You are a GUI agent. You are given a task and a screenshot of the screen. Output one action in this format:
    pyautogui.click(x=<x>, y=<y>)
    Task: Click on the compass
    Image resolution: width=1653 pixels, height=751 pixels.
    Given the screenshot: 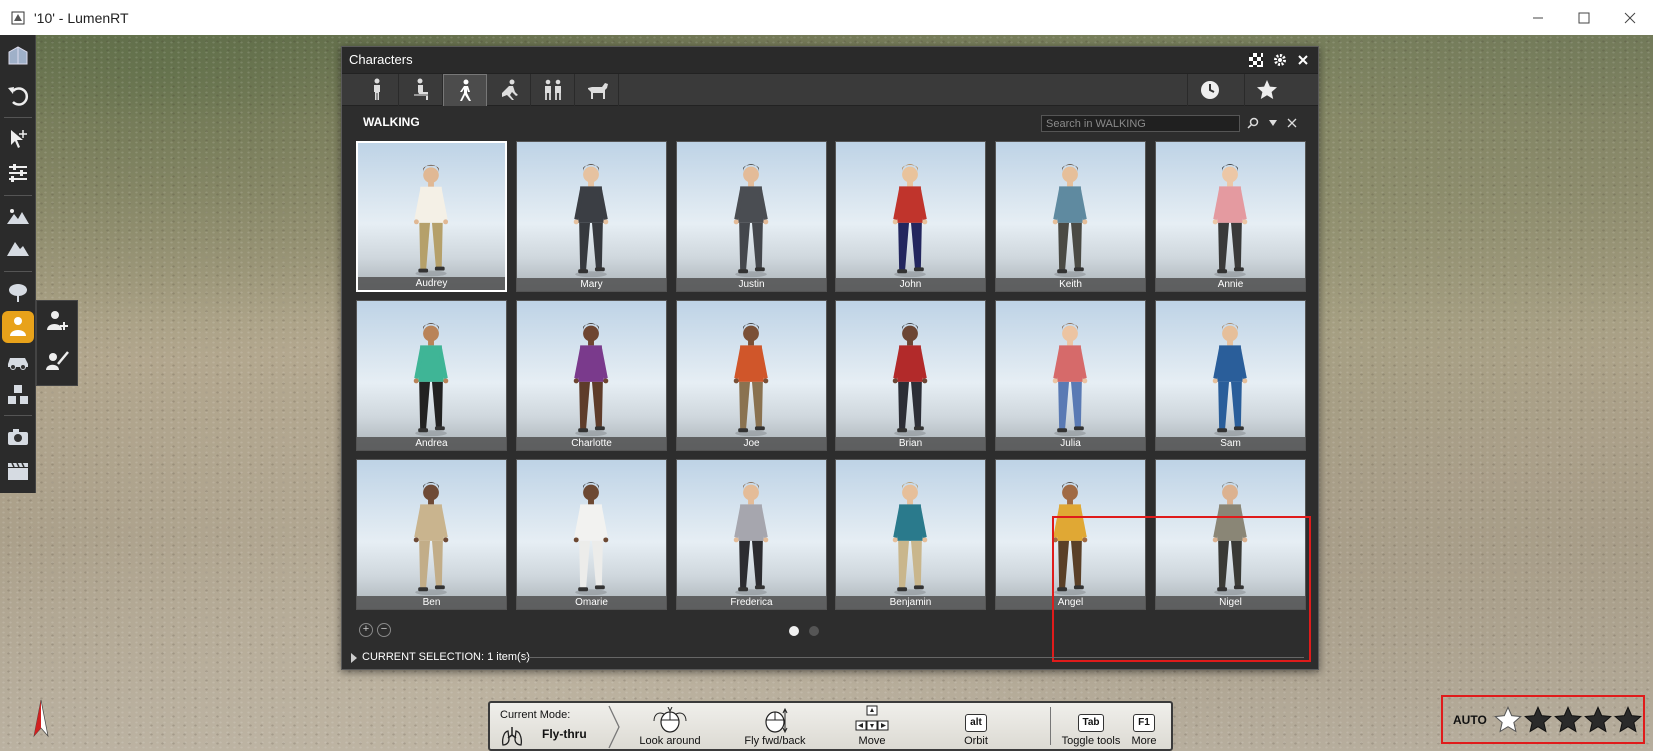 What is the action you would take?
    pyautogui.click(x=41, y=719)
    